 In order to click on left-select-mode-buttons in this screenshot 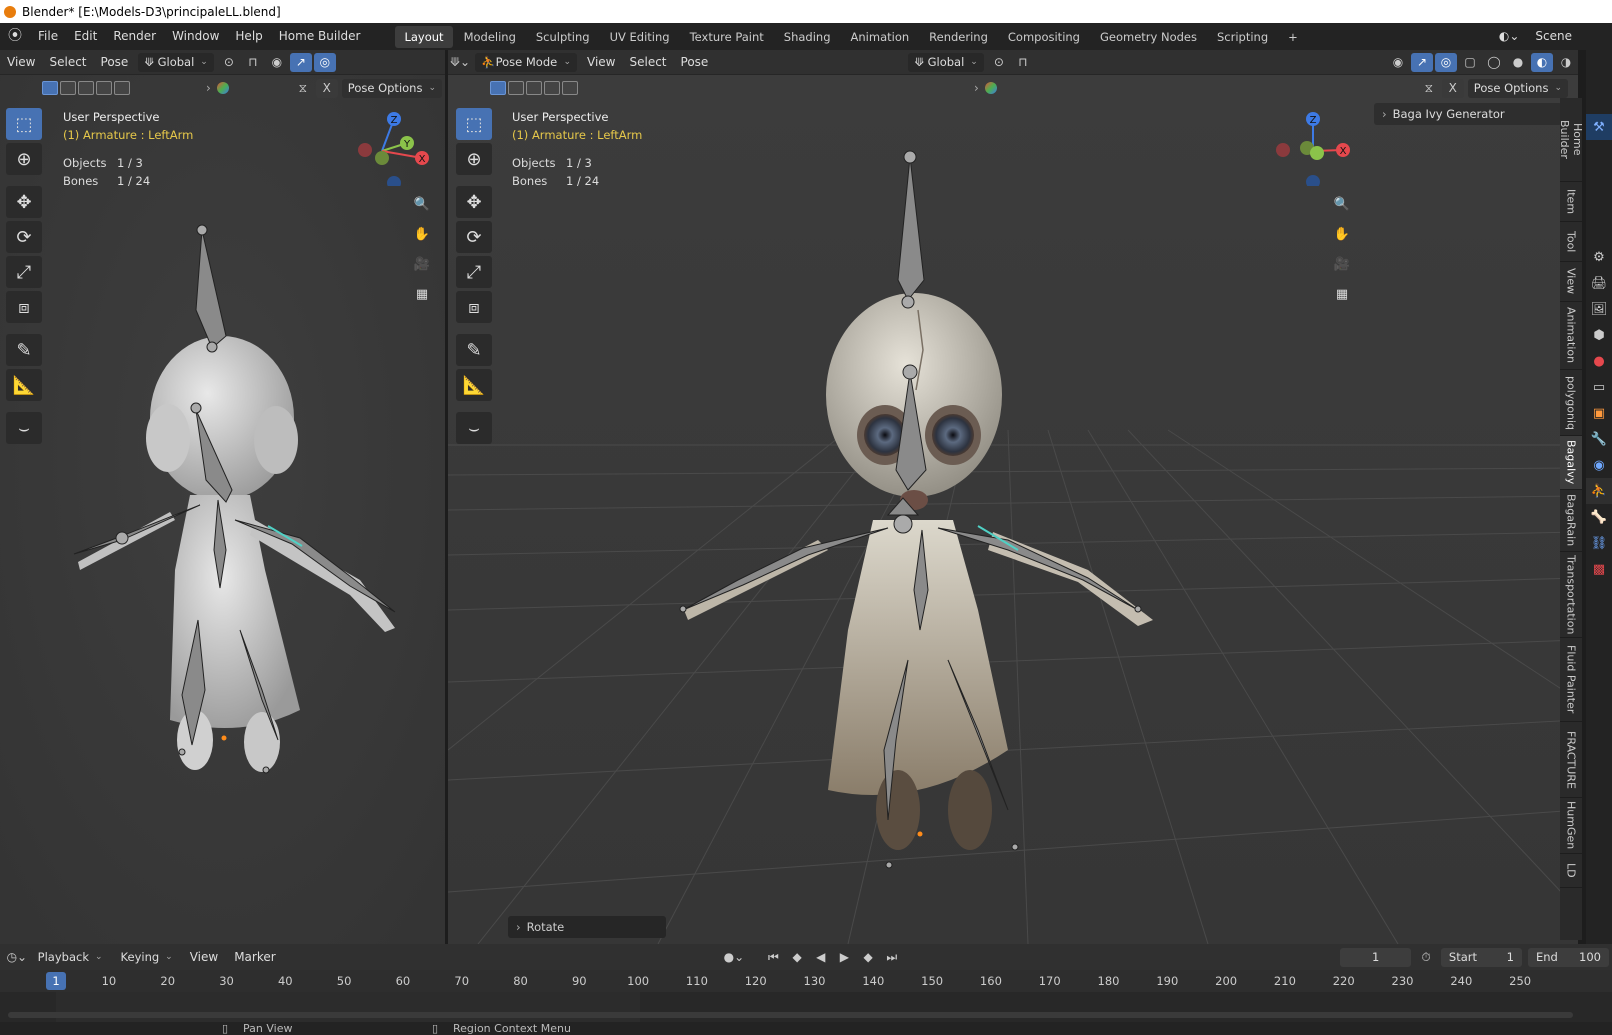, I will do `click(86, 88)`.